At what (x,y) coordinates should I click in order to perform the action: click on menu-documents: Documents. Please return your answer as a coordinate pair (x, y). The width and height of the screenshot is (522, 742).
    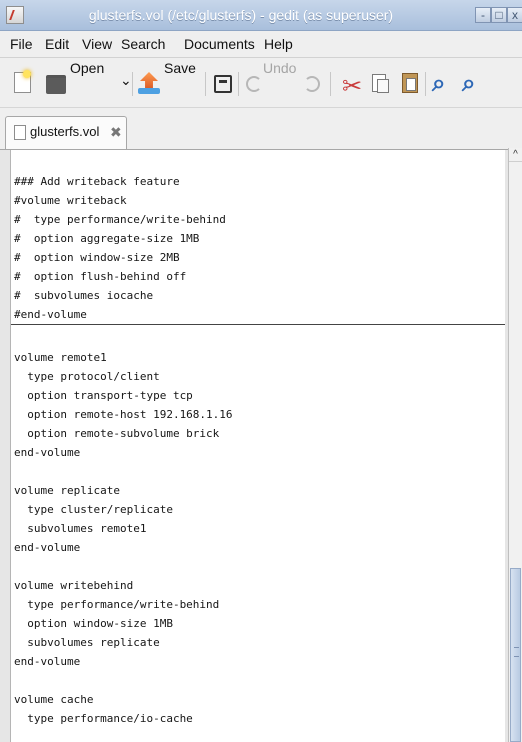
    Looking at the image, I should click on (219, 44).